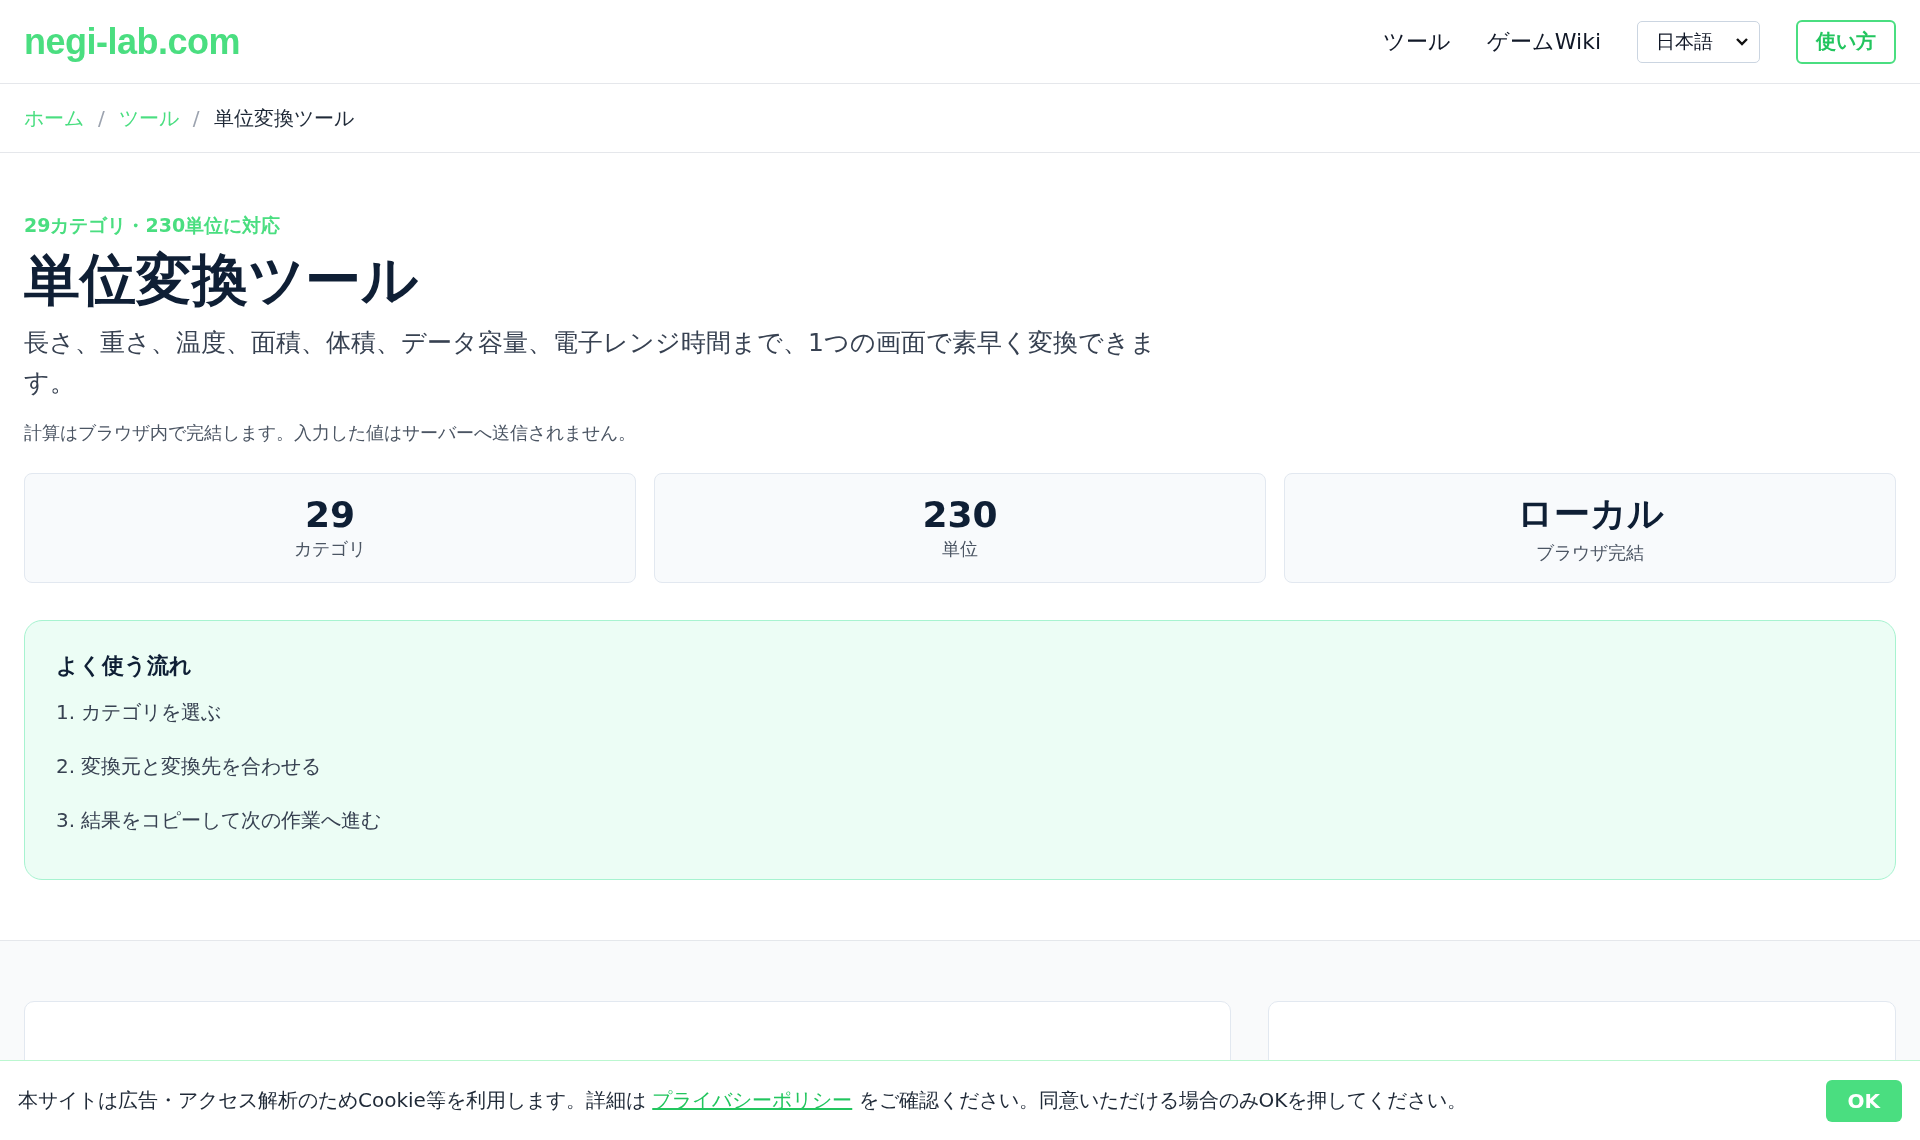 This screenshot has height=1140, width=1920. Describe the element at coordinates (153, 225) in the screenshot. I see `tagline: 29カテゴリ・230単位に対応` at that location.